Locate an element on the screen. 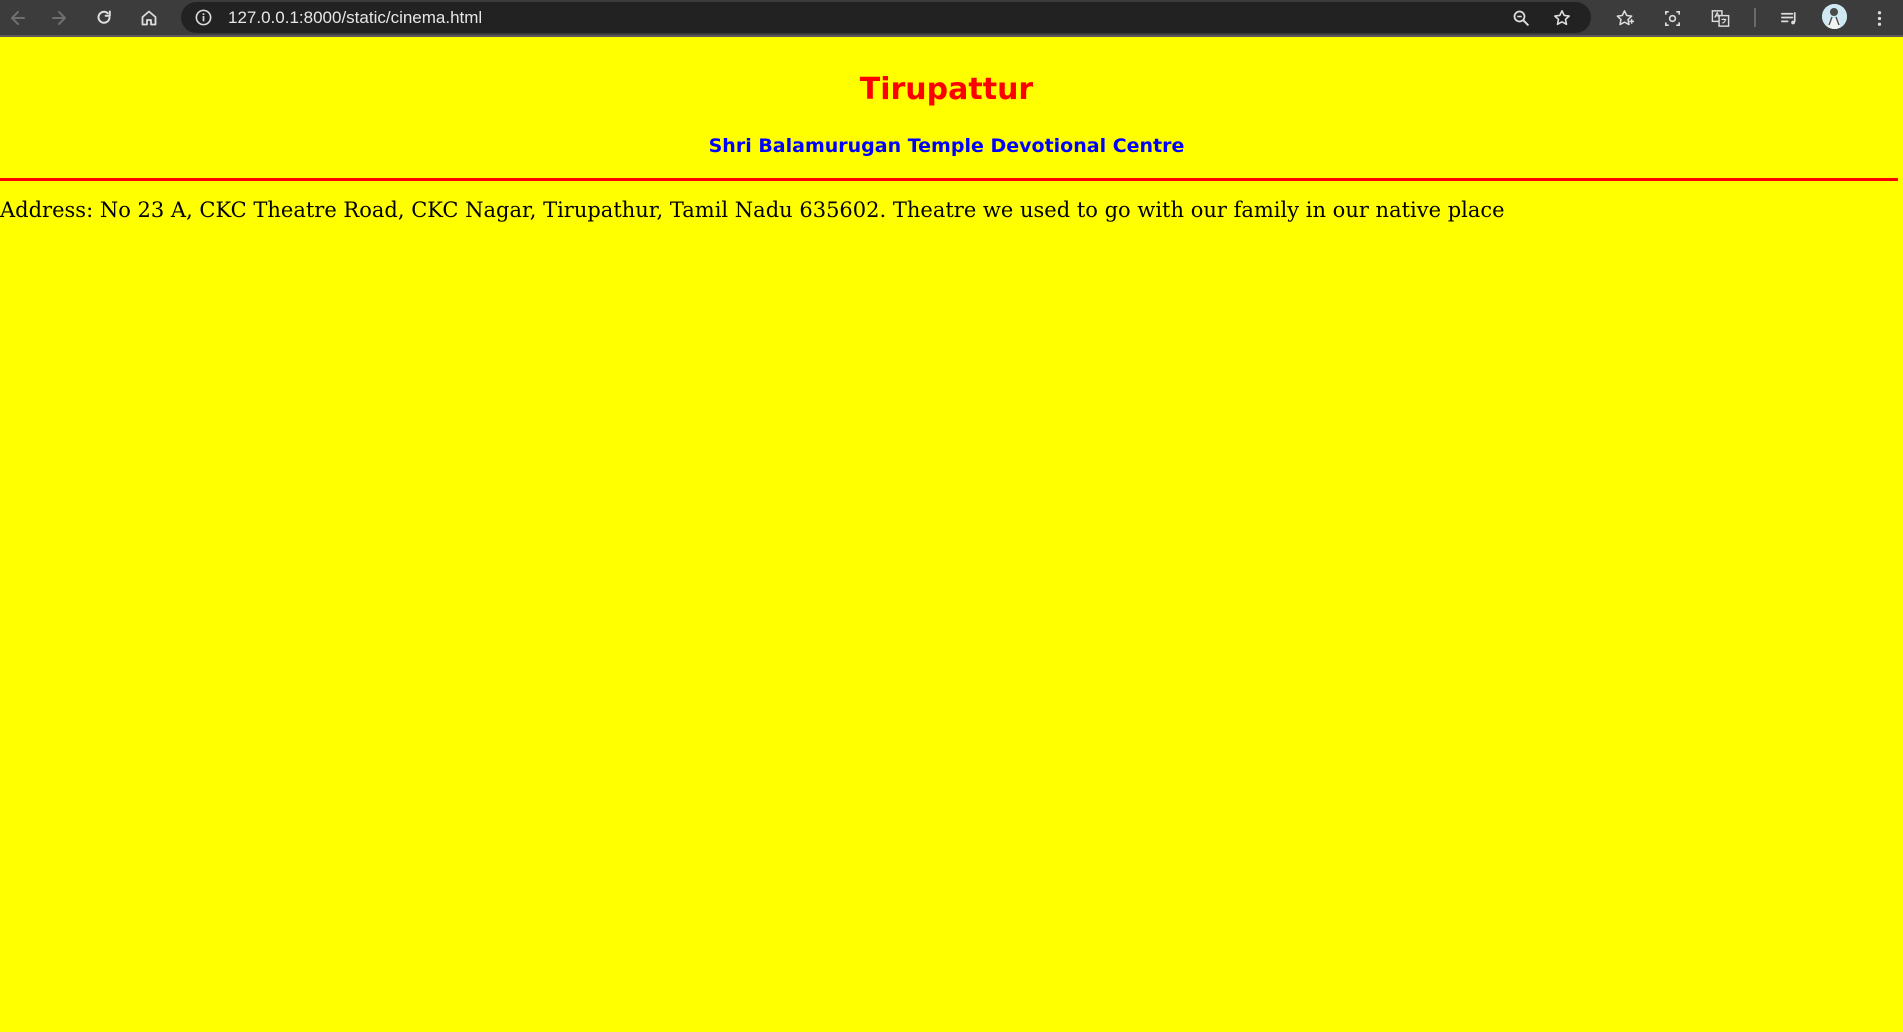 The width and height of the screenshot is (1903, 1032). reading-list-icon is located at coordinates (1789, 18).